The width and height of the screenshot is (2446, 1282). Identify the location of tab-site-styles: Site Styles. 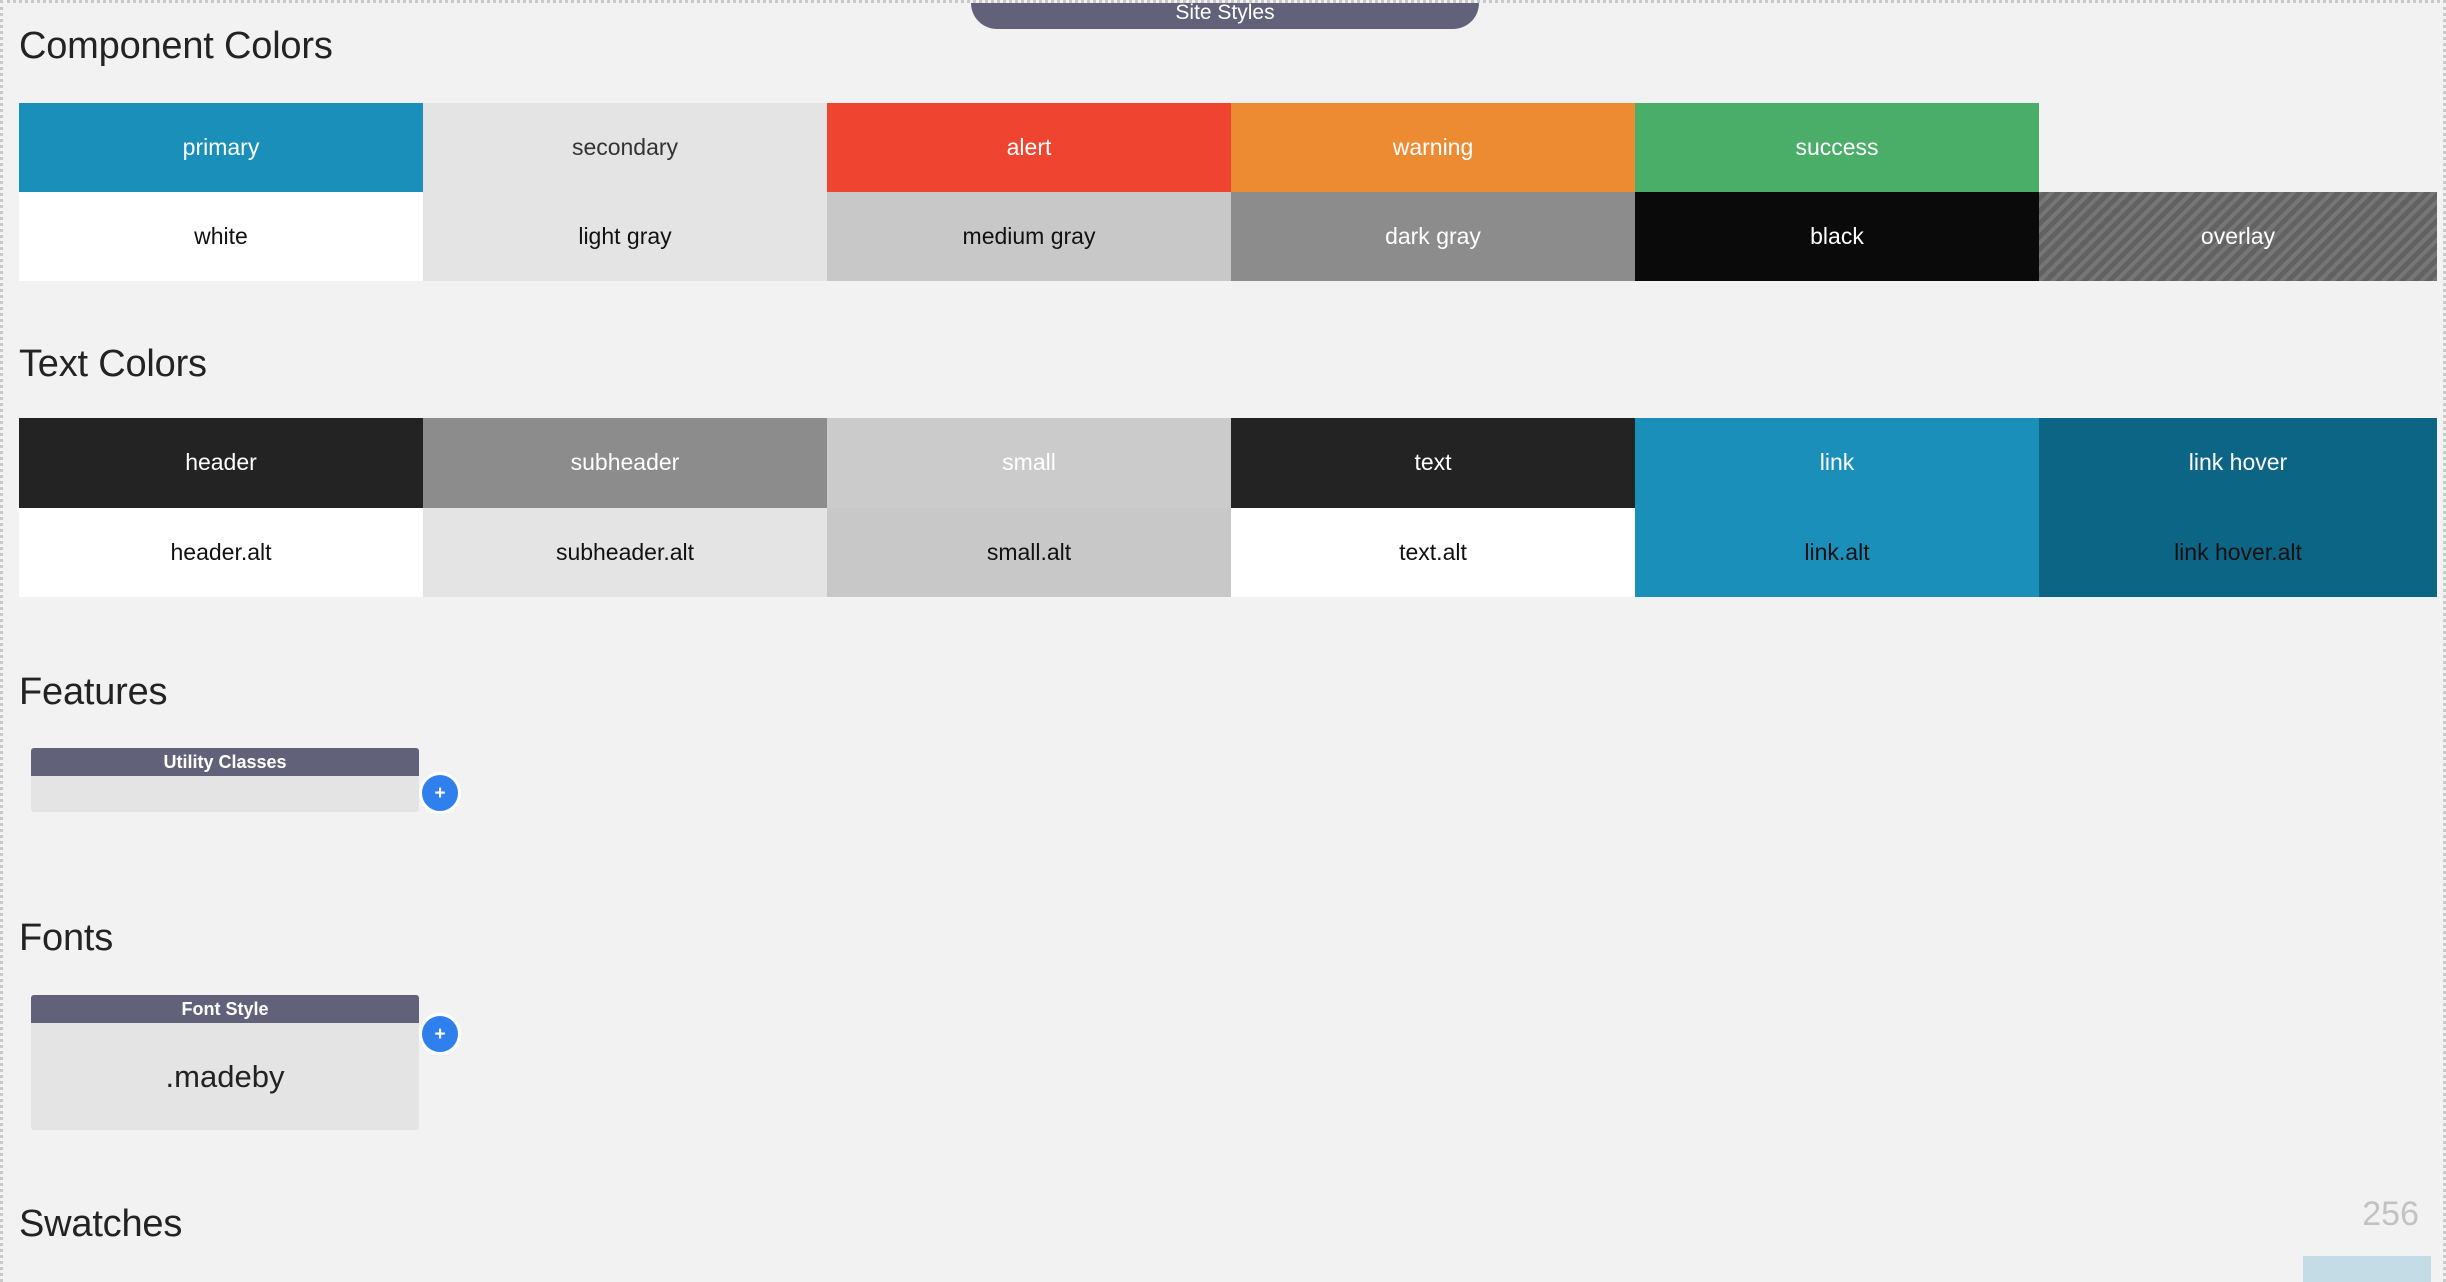
(1225, 15).